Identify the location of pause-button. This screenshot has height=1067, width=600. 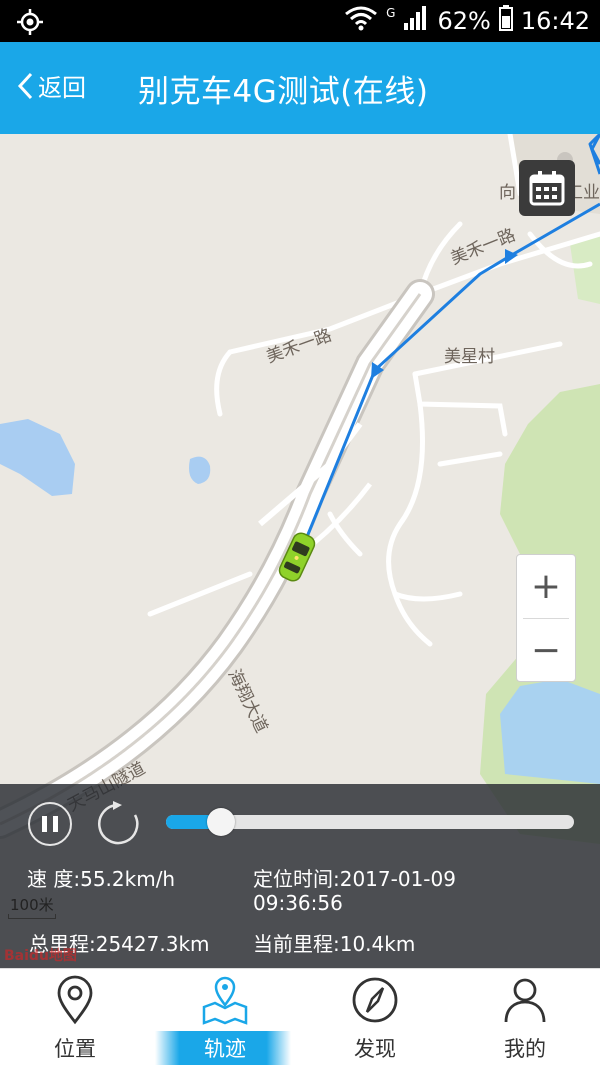
(50, 824).